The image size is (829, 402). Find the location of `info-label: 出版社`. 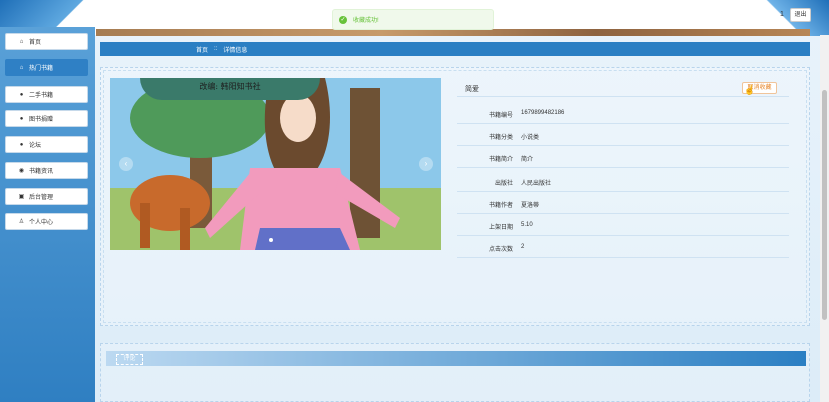

info-label: 出版社 is located at coordinates (503, 184).